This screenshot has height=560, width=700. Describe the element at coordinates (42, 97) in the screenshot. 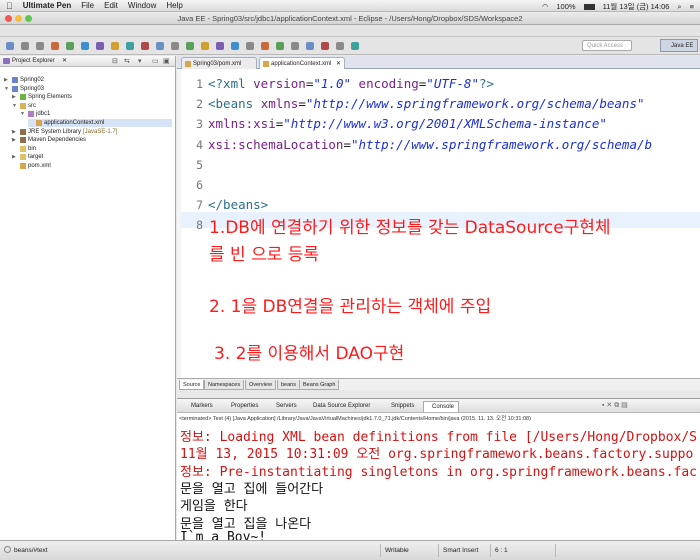

I see `tree-item: ▶ Spring Elements` at that location.